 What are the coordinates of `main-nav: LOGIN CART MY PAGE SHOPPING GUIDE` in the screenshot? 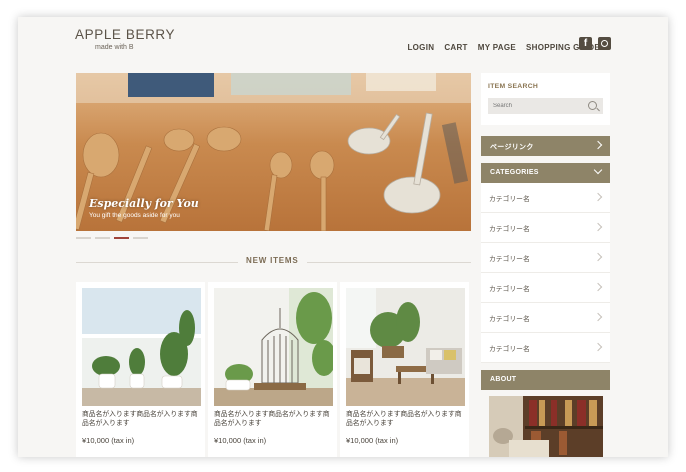 It's located at (503, 47).